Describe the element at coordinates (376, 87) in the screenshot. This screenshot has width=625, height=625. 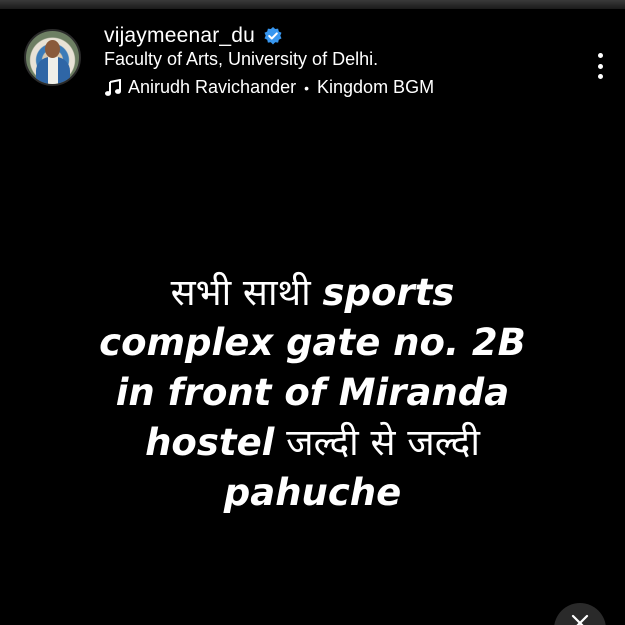
I see `music-track: Kingdom BGM` at that location.